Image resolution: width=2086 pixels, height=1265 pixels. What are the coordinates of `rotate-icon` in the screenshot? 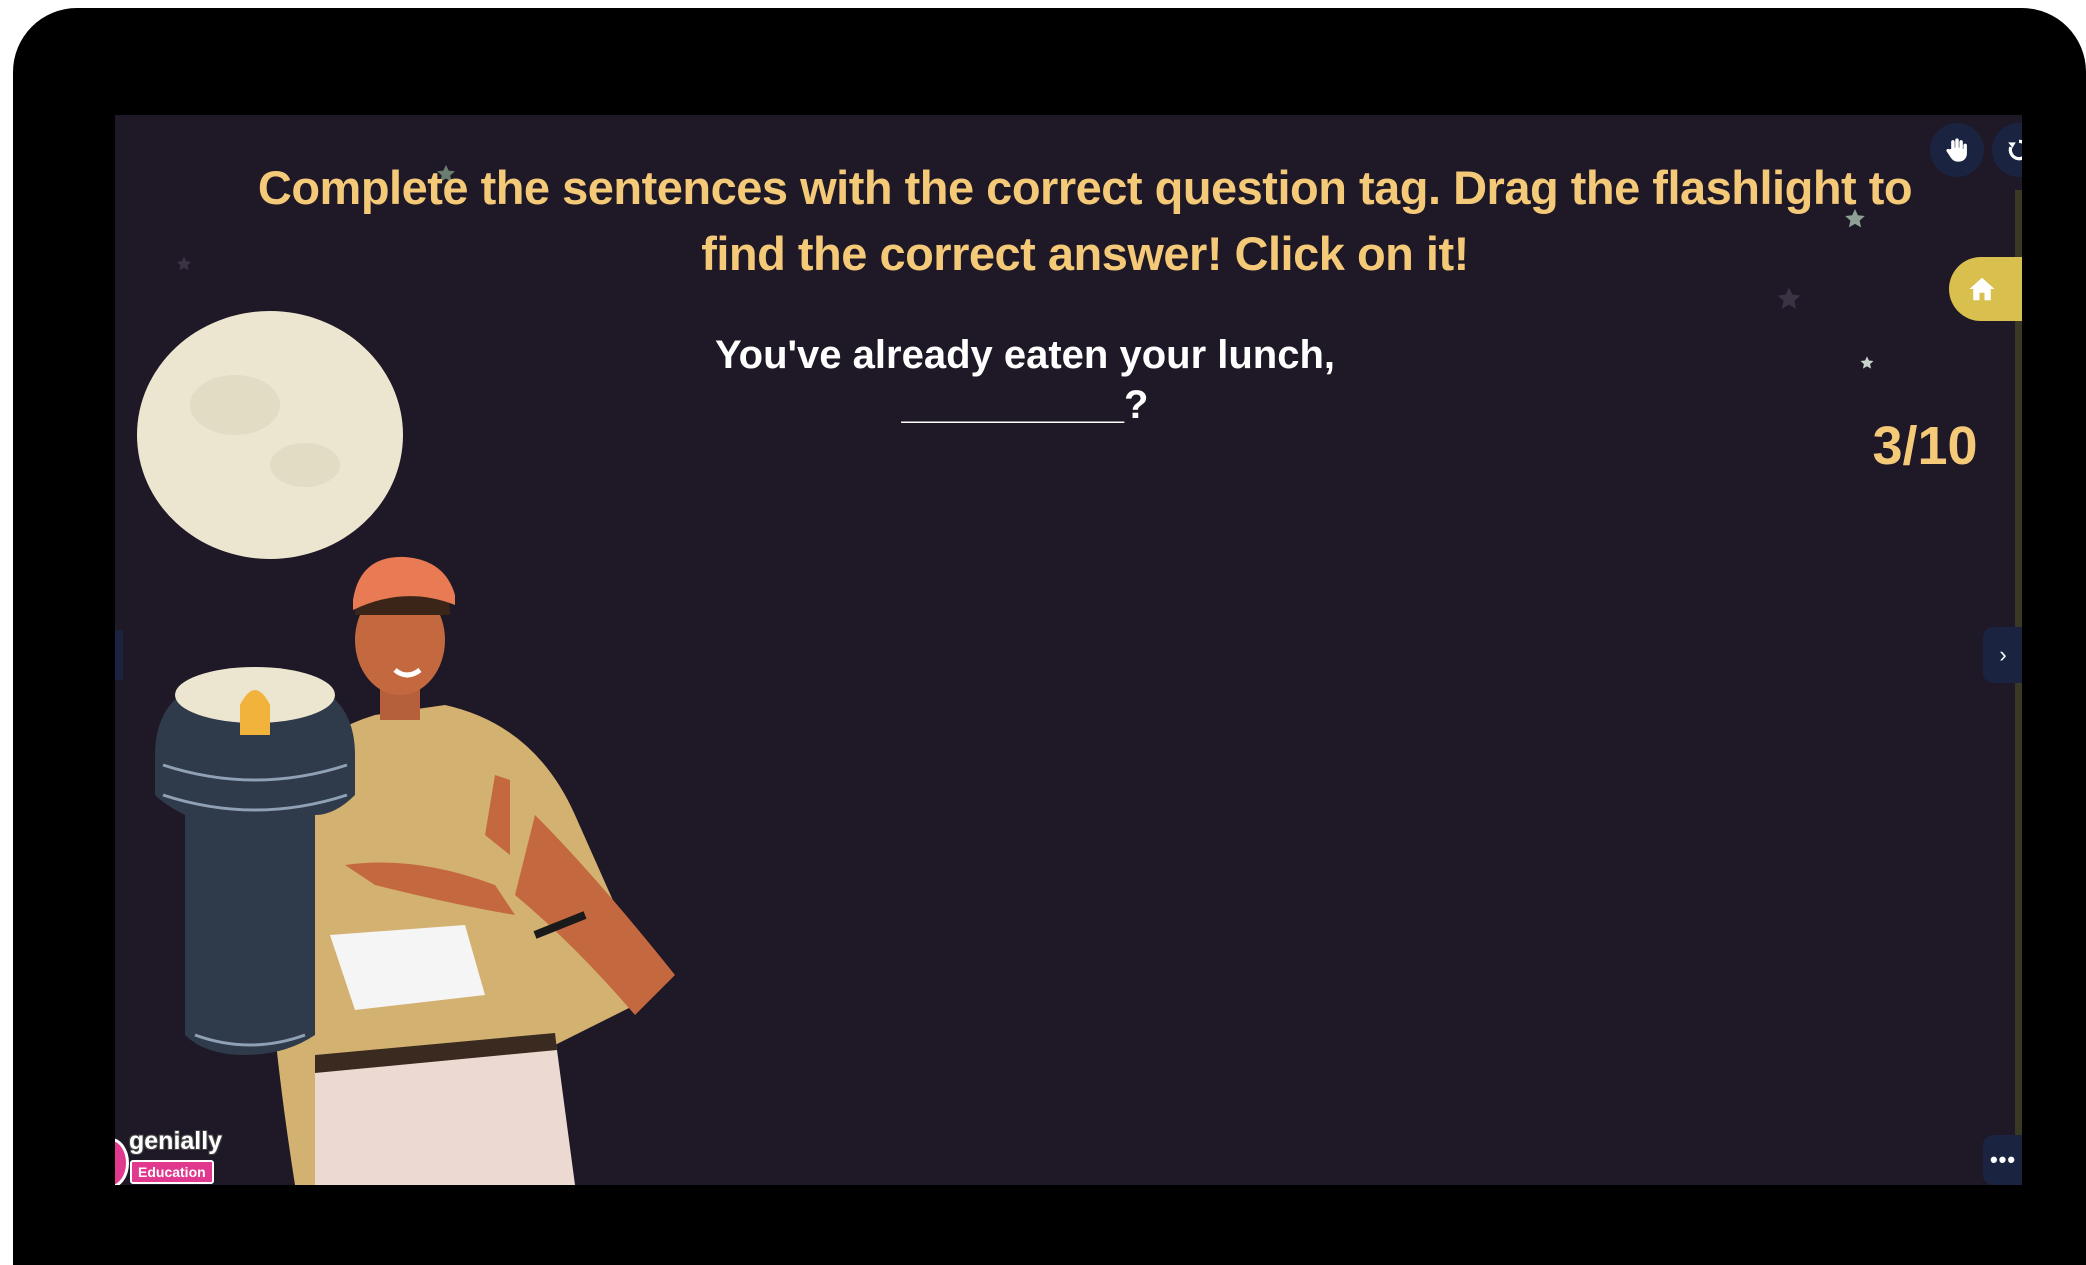 It's located at (2015, 150).